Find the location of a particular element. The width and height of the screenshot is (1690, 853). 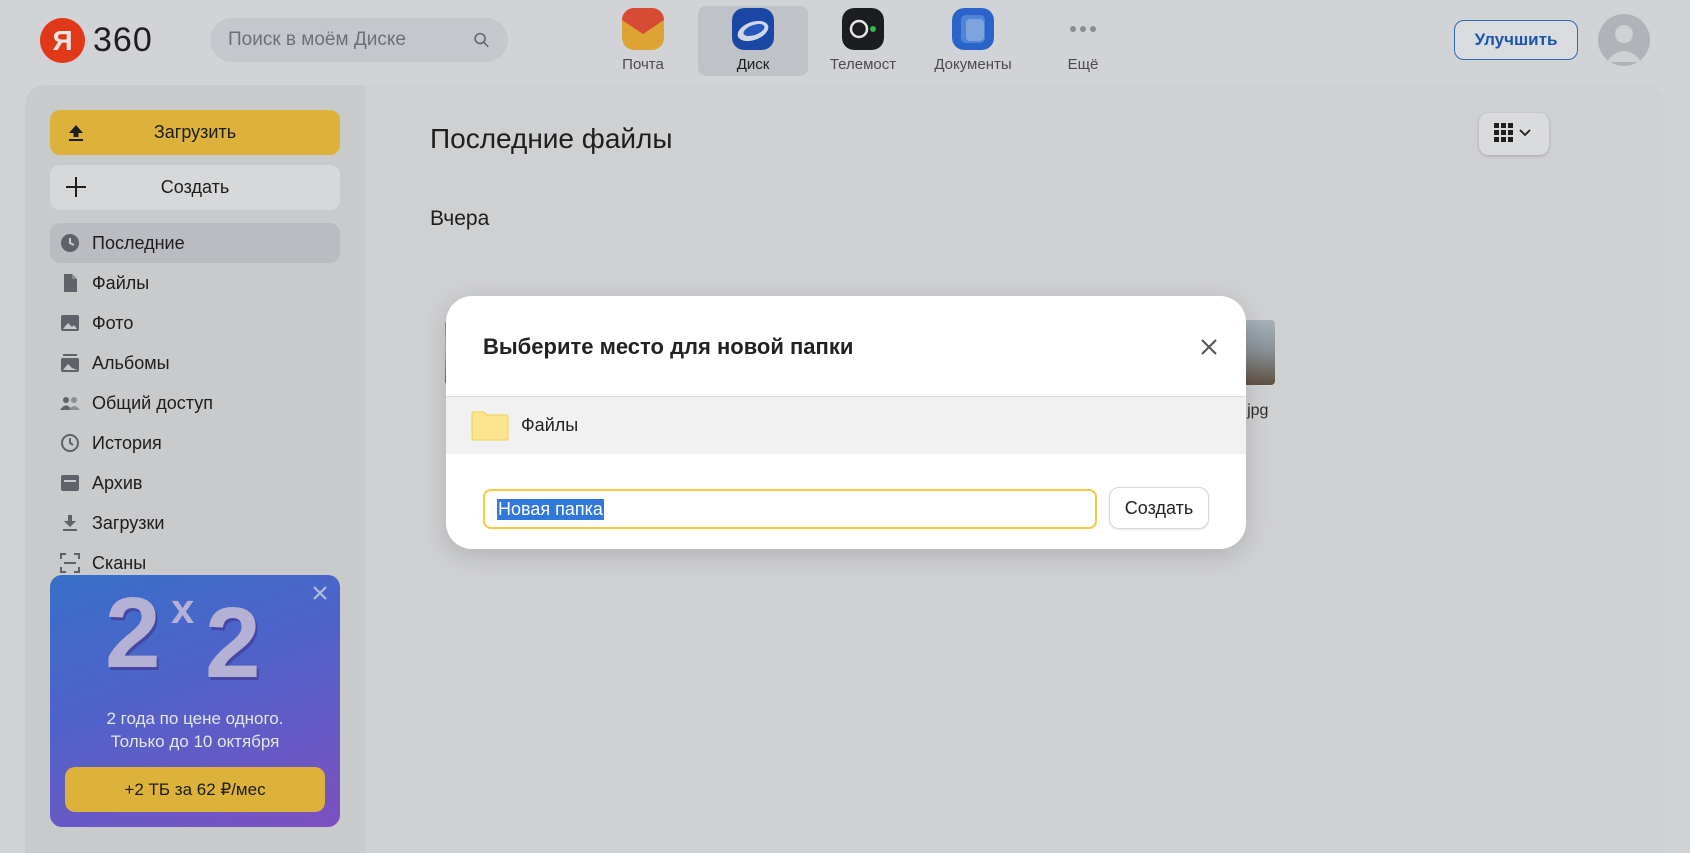

dialog-title: Выберите место для новой папки is located at coordinates (668, 346).